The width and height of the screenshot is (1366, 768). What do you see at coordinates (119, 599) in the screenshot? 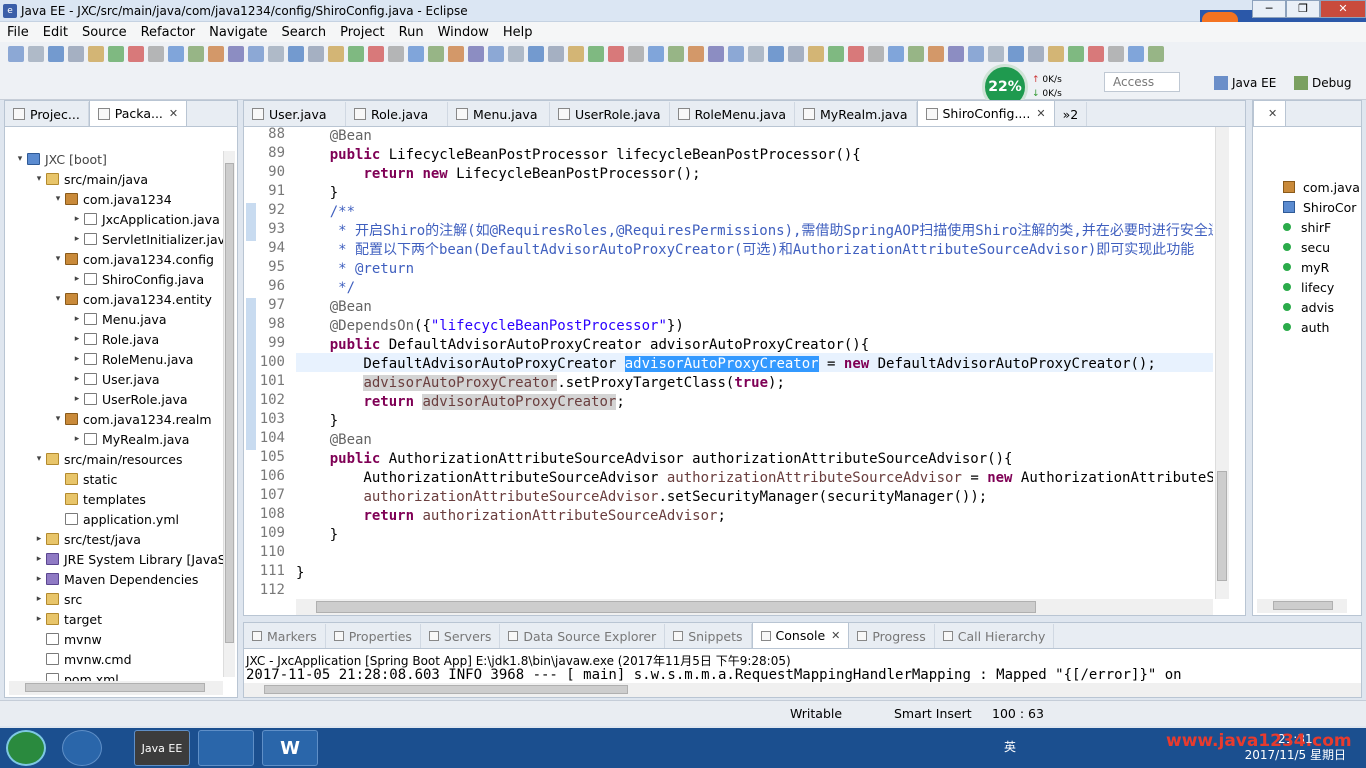
I see `tree-item: ▸ src` at bounding box center [119, 599].